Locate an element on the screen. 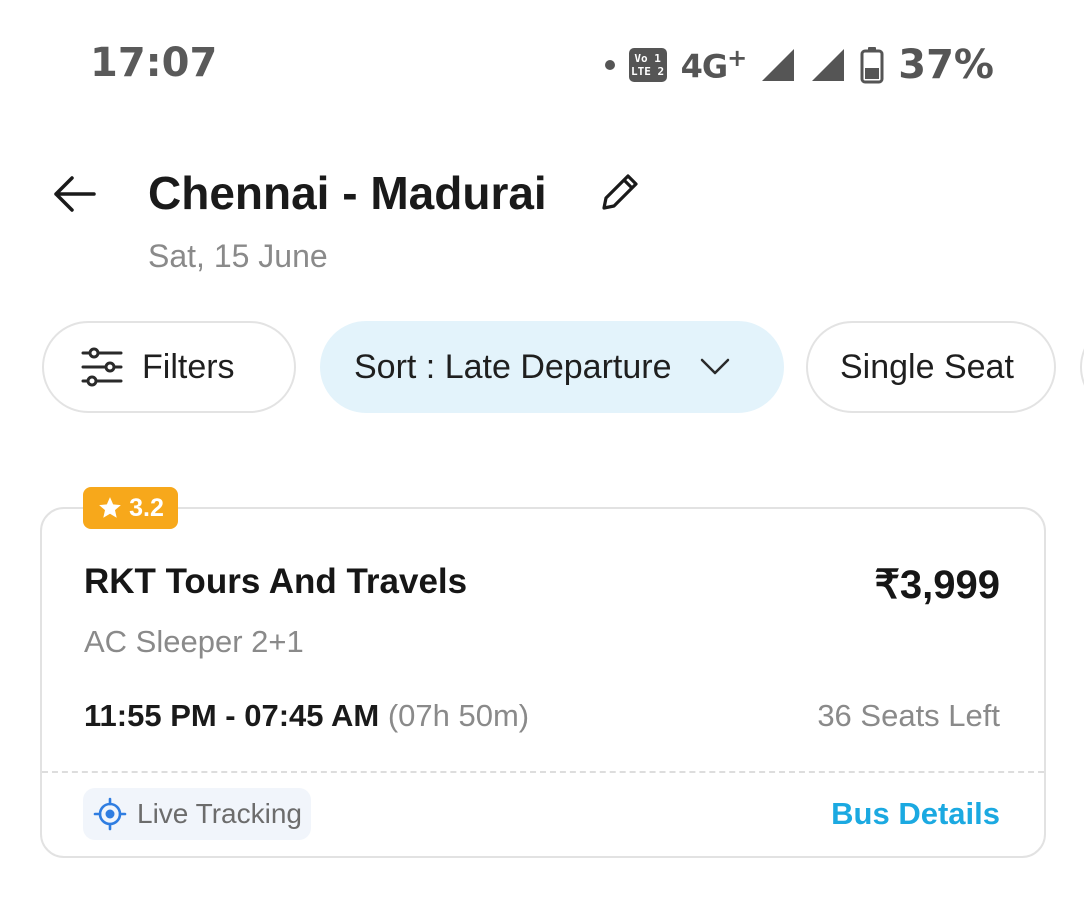 The image size is (1084, 904). travel-date: Sat, 15 June is located at coordinates (238, 256).